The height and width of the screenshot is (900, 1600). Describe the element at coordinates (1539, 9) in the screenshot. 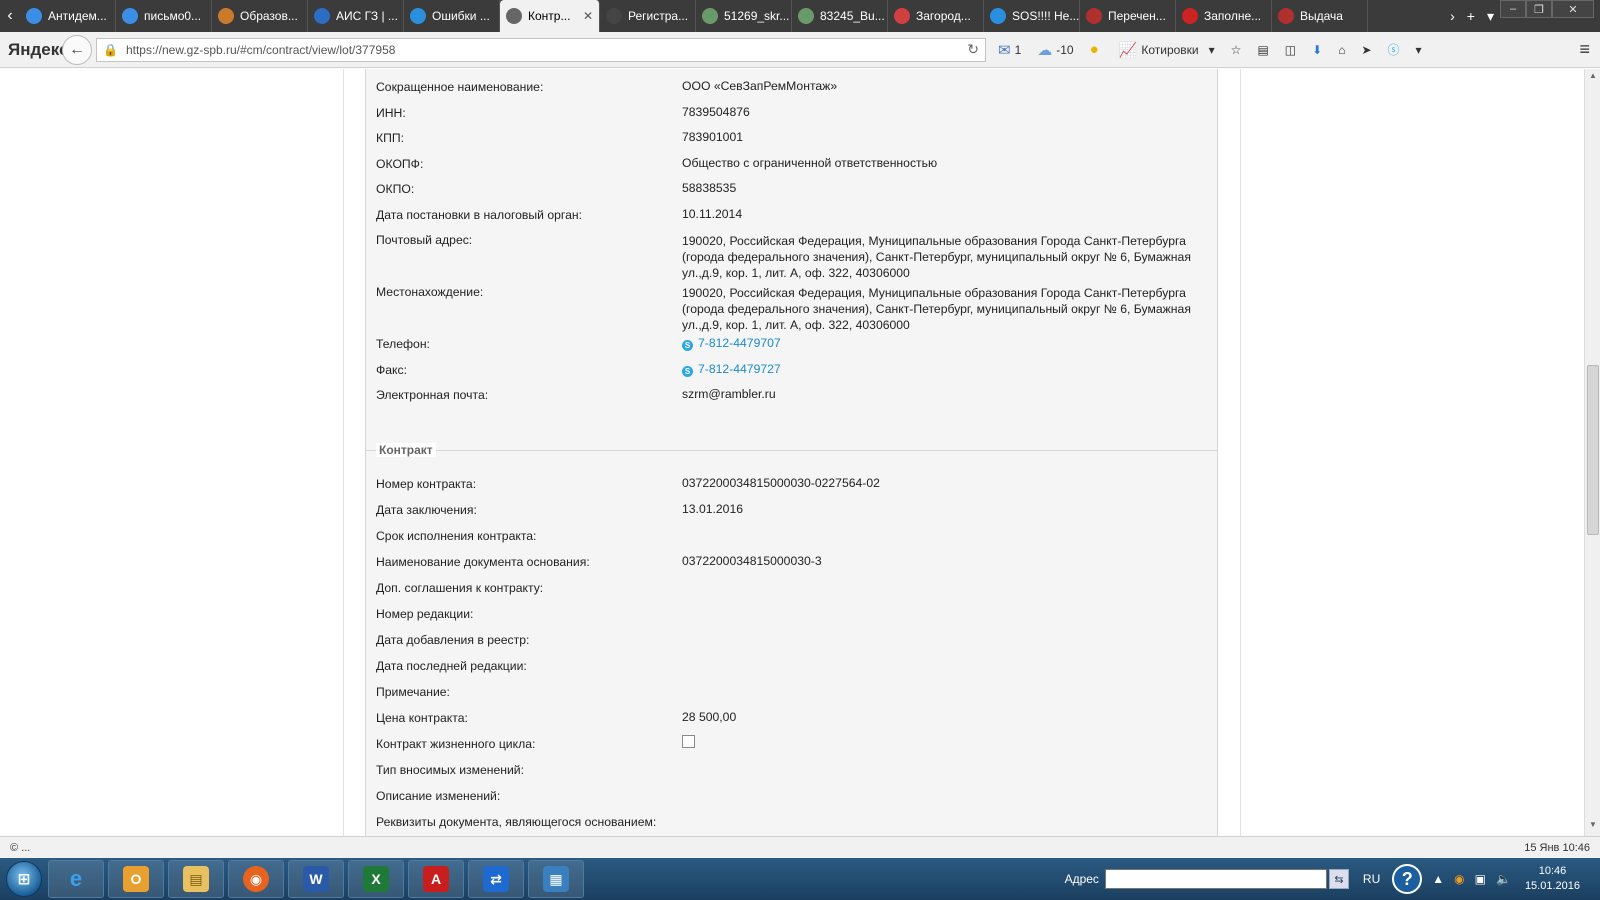

I see `restore-icon: ❐` at that location.